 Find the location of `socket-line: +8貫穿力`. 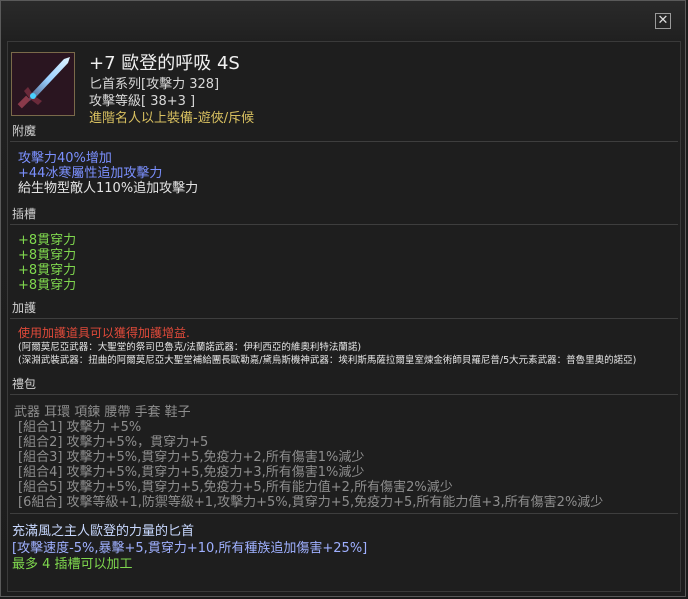

socket-line: +8貫穿力 is located at coordinates (47, 285).